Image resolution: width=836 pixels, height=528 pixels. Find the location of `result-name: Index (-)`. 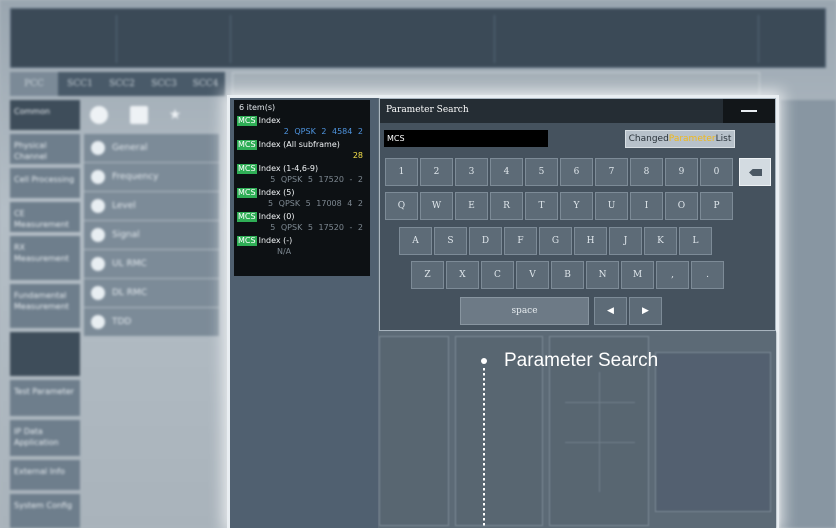

result-name: Index (-) is located at coordinates (275, 240).